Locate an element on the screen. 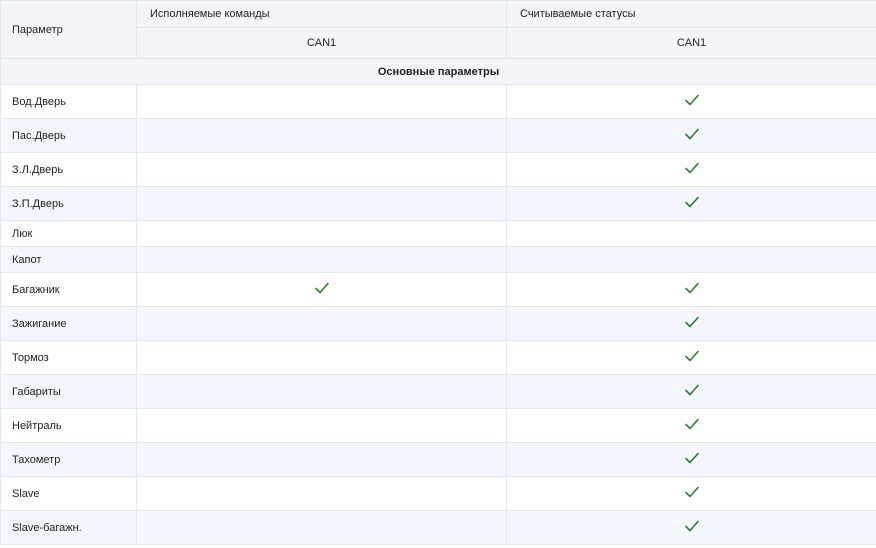 The image size is (876, 548). table-row: Slave is located at coordinates (438, 493).